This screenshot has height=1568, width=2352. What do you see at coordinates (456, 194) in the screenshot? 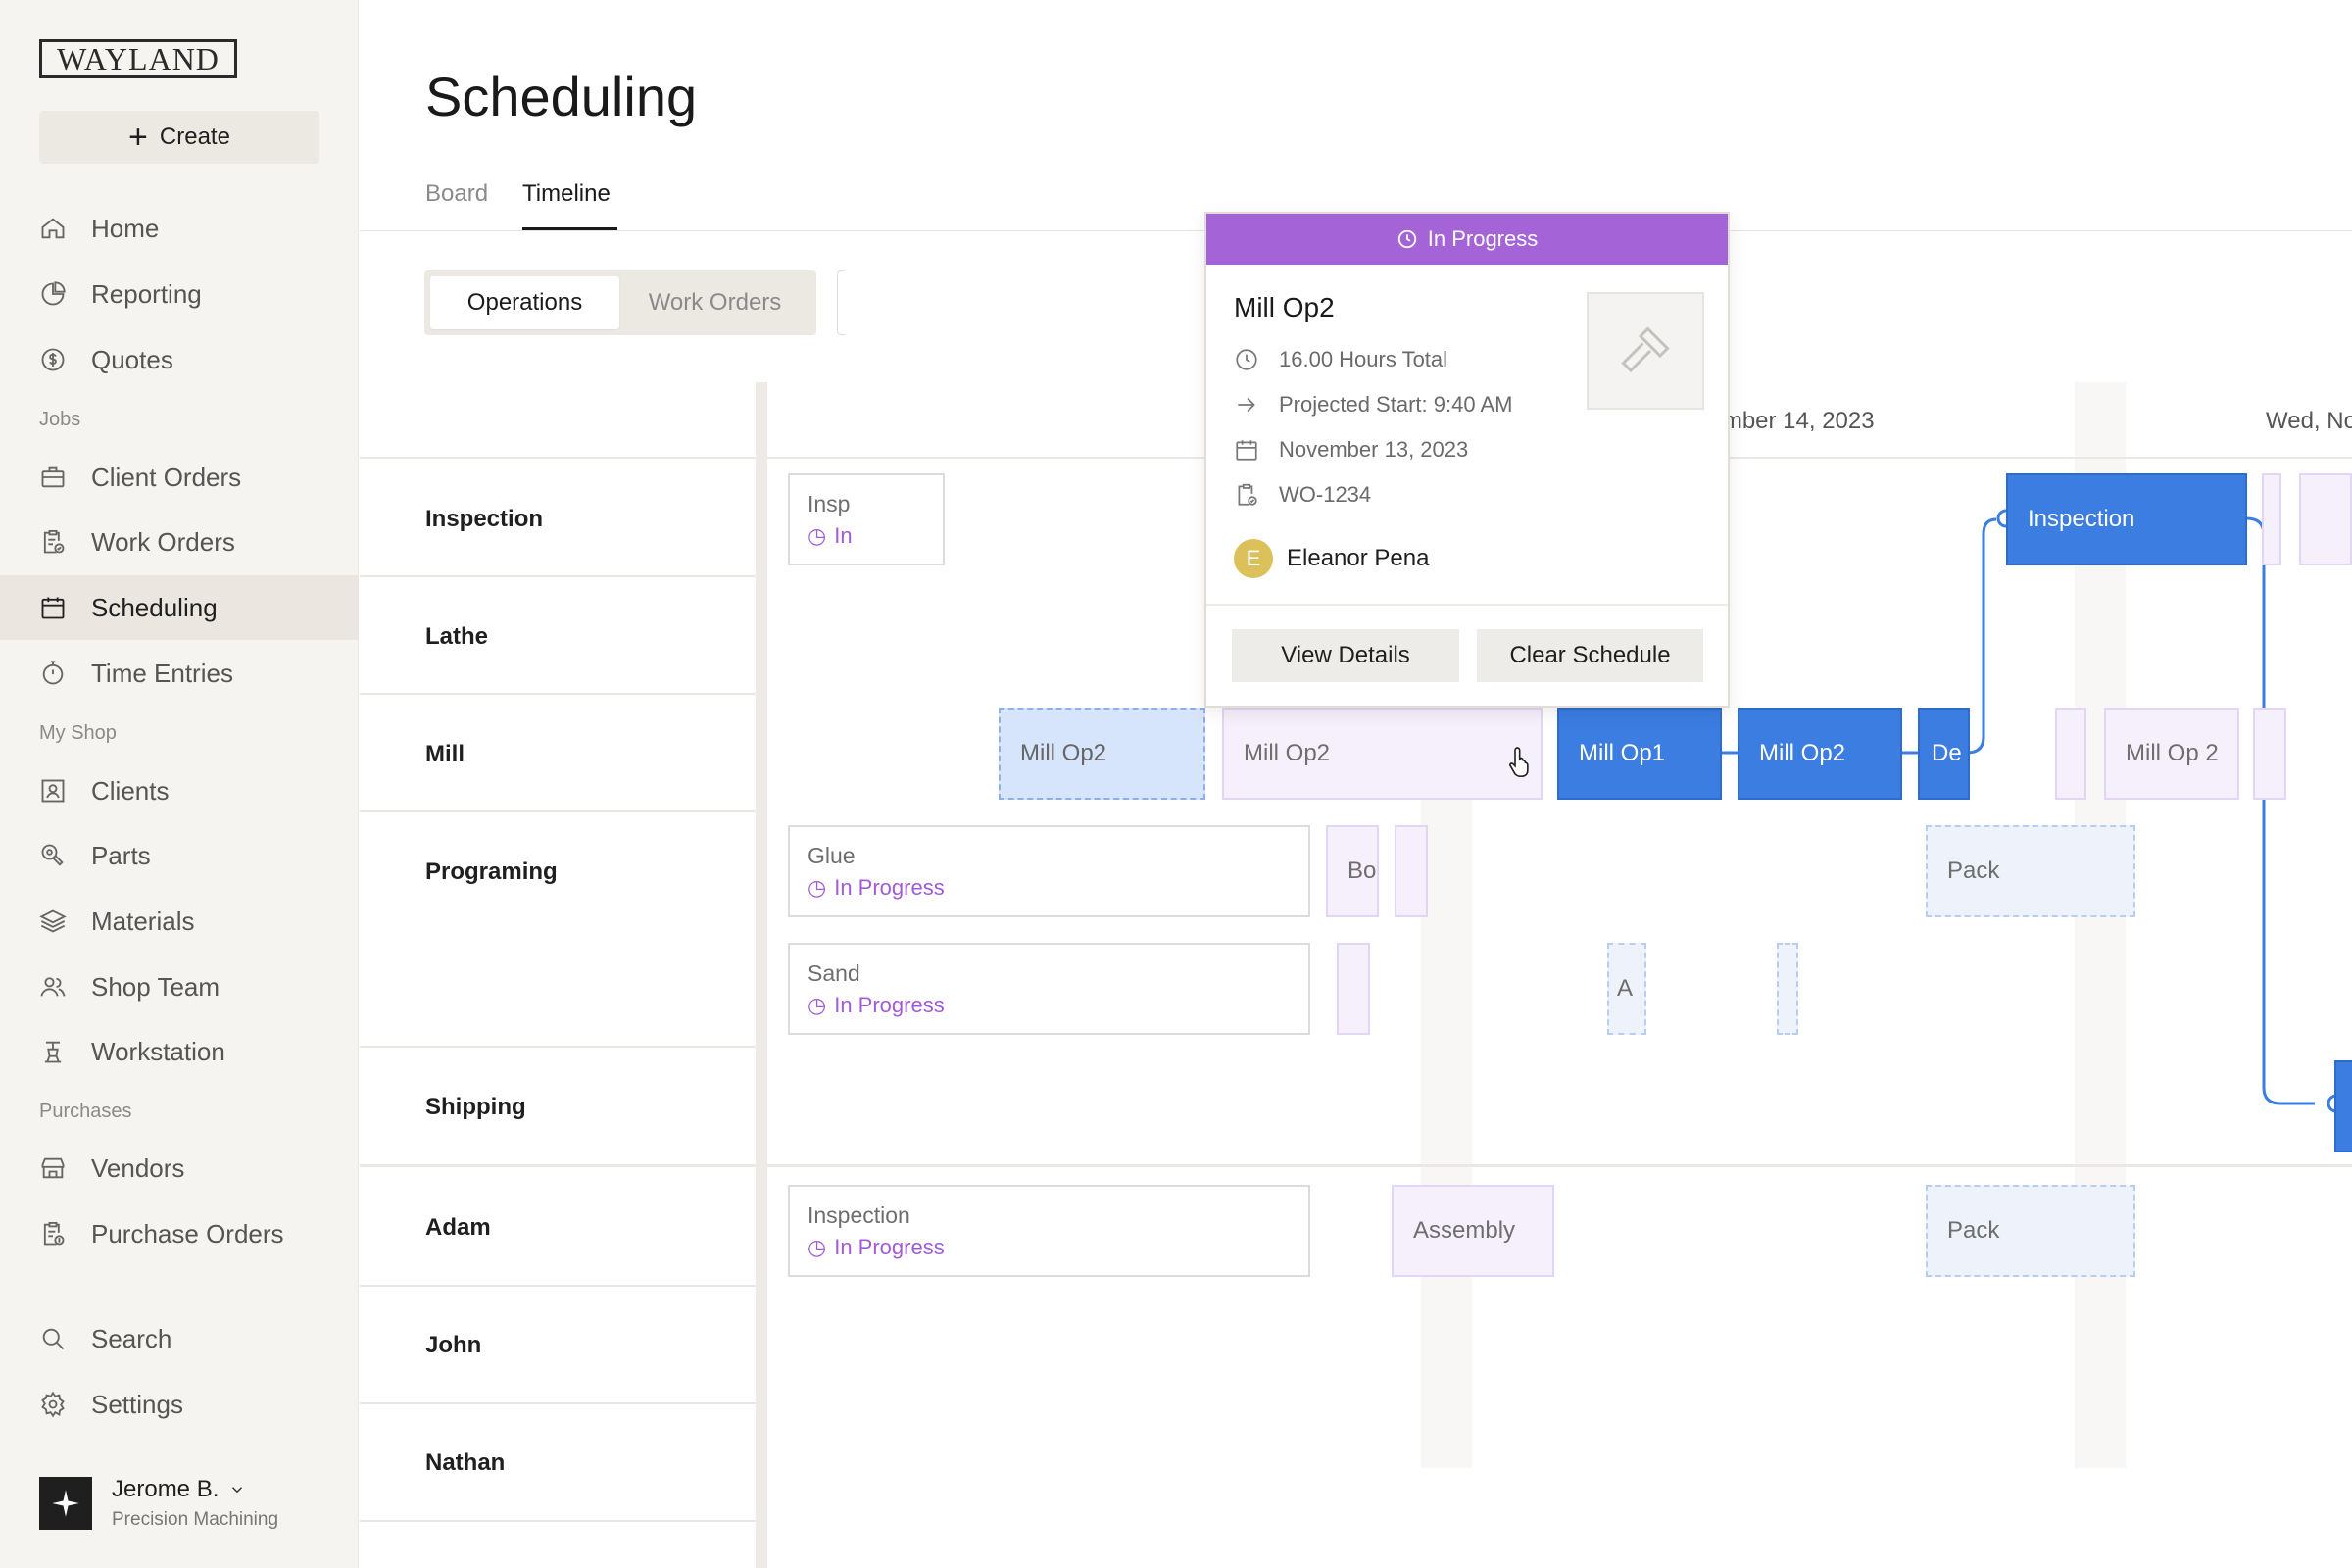
I see `tab-board: Board` at bounding box center [456, 194].